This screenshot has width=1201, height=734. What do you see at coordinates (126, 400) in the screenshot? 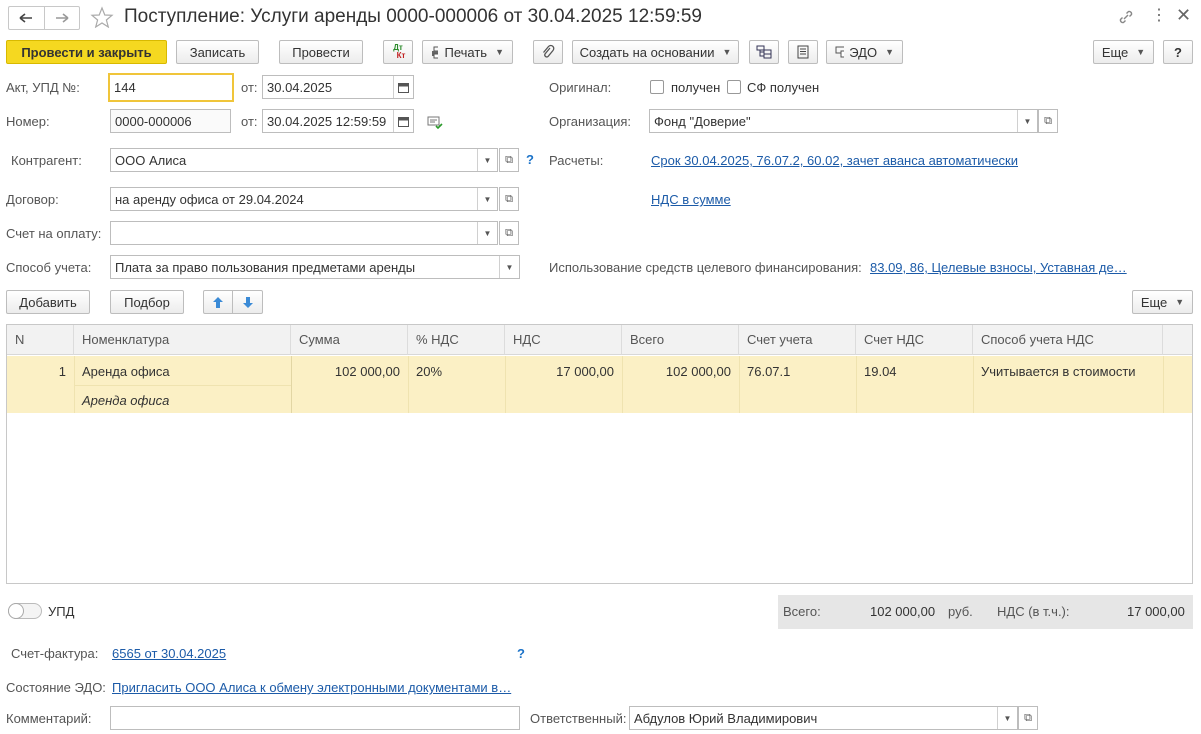
I see `cell-item-sub: Аренда офиса` at bounding box center [126, 400].